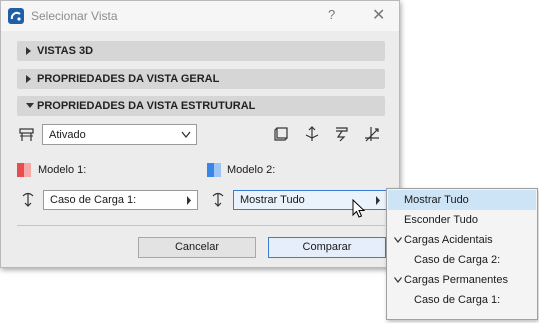 The height and width of the screenshot is (323, 539). I want to click on model1-label: Modelo 1:, so click(62, 170).